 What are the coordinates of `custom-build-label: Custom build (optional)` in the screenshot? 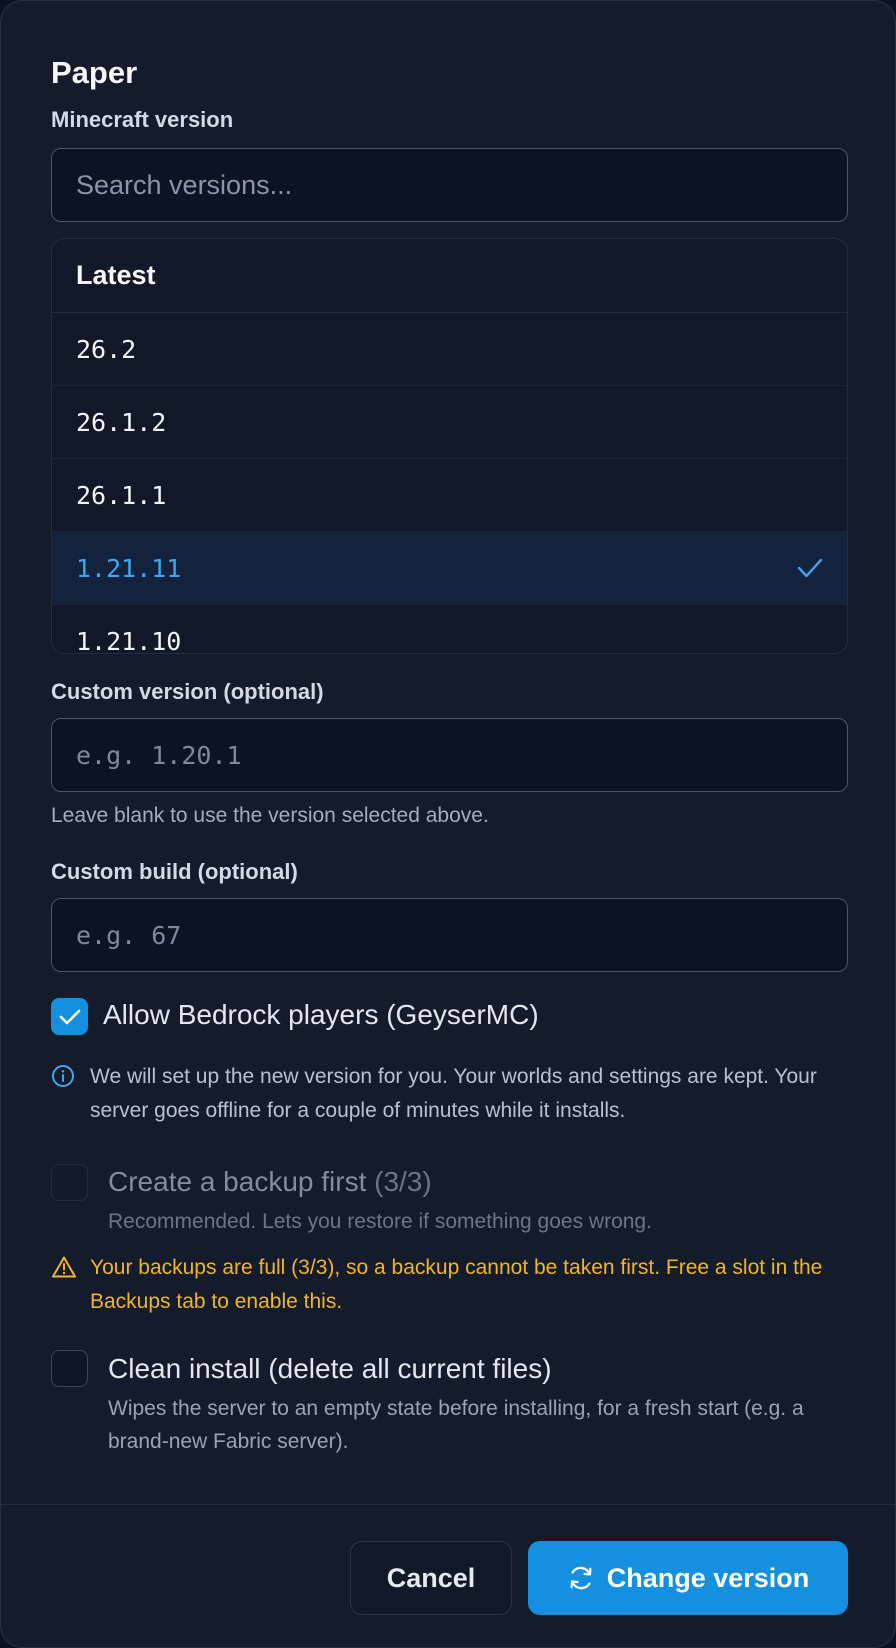 It's located at (174, 871).